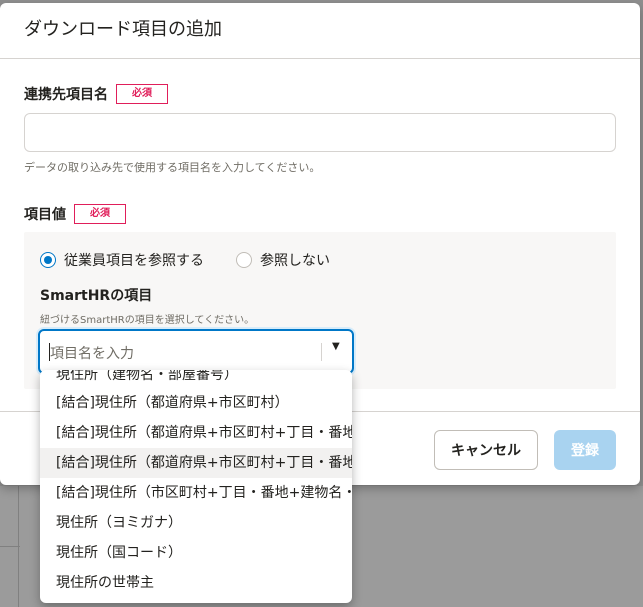  What do you see at coordinates (585, 450) in the screenshot?
I see `submit-button: 登録` at bounding box center [585, 450].